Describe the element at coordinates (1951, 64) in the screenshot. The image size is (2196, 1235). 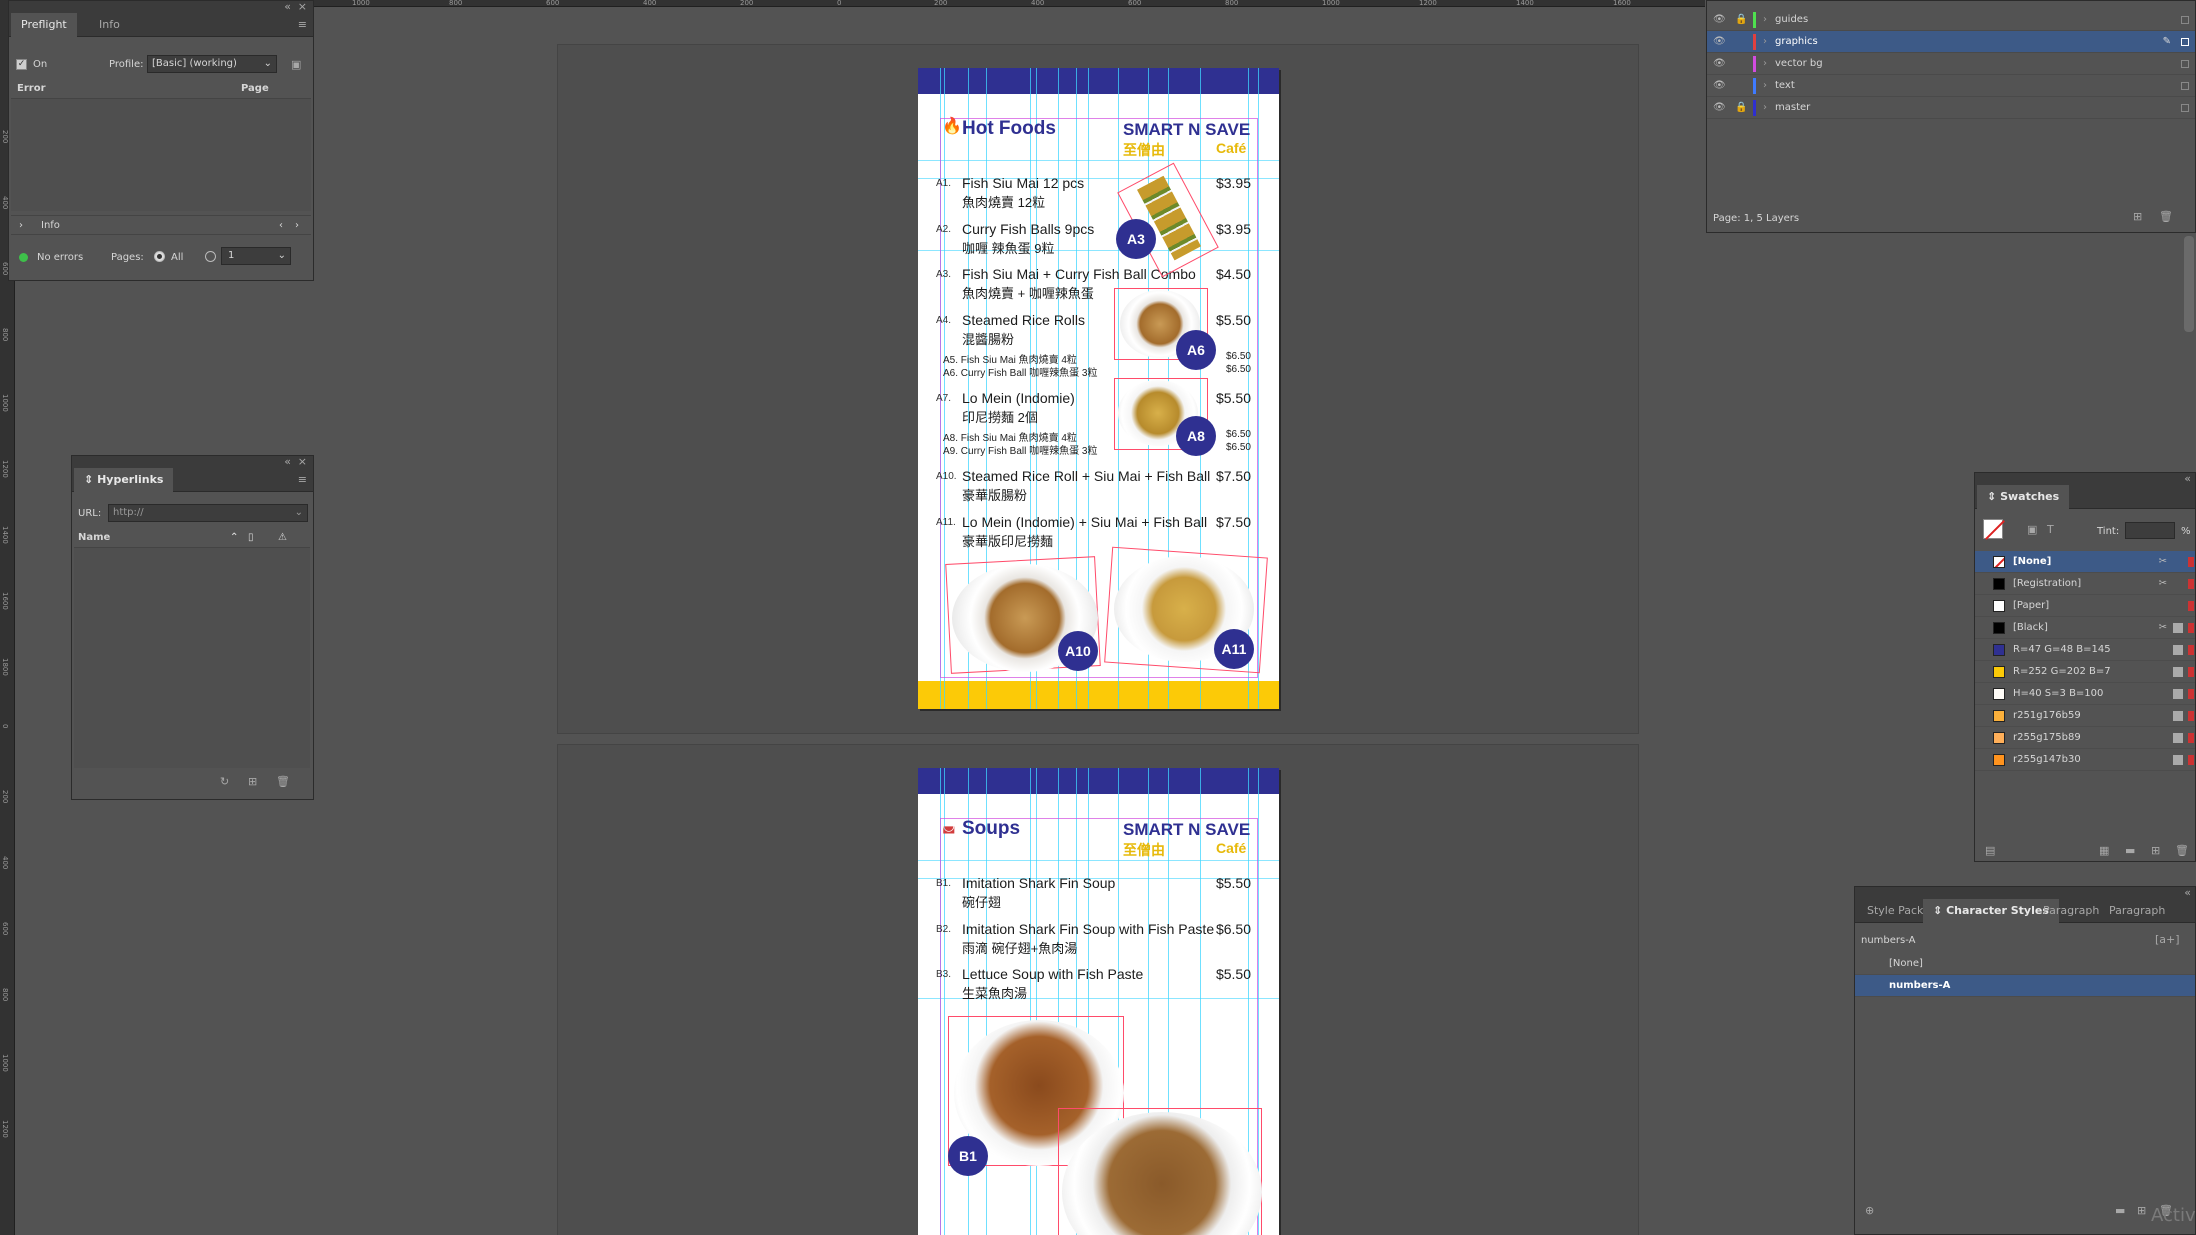
I see `layer-row-vector-bg: 👁 › vector bg` at that location.